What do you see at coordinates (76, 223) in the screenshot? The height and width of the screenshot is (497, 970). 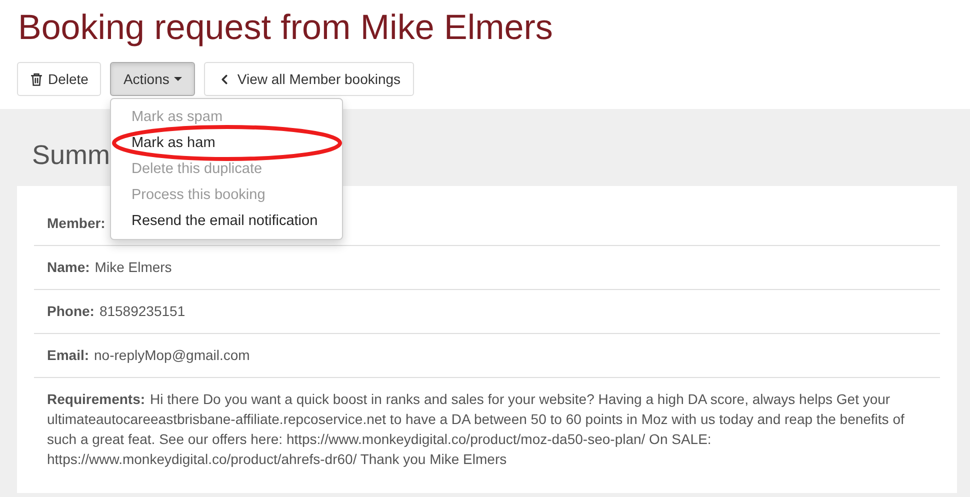 I see `field-text: Member:` at bounding box center [76, 223].